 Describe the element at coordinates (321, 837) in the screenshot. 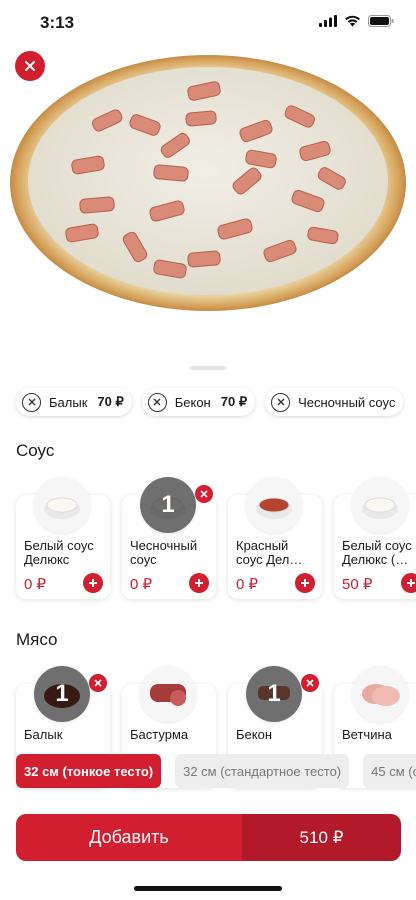

I see `total-price: 510 ₽` at that location.